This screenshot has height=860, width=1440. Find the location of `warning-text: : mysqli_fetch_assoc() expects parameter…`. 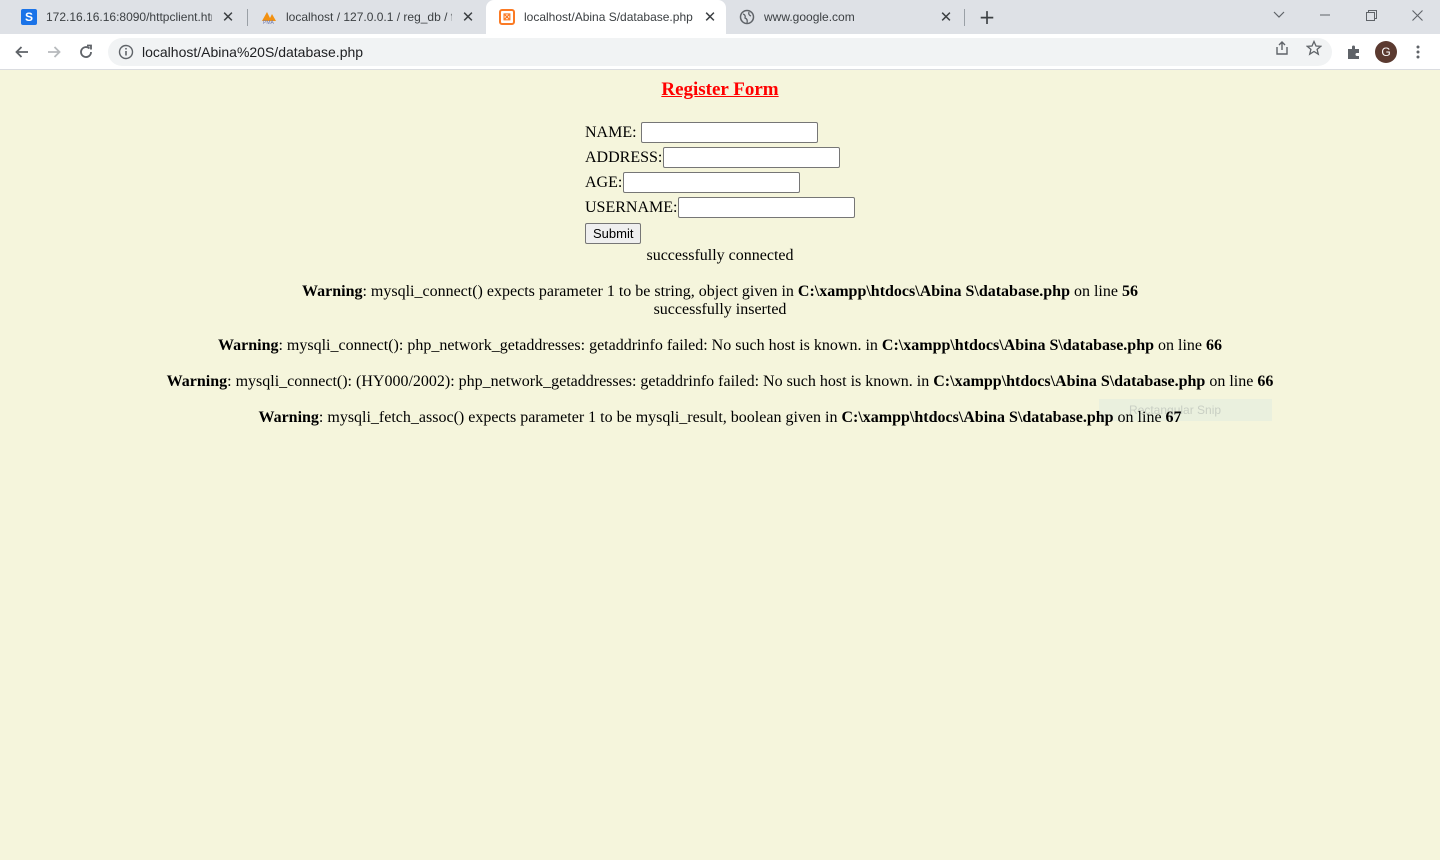

warning-text: : mysqli_fetch_assoc() expects parameter… is located at coordinates (580, 417).